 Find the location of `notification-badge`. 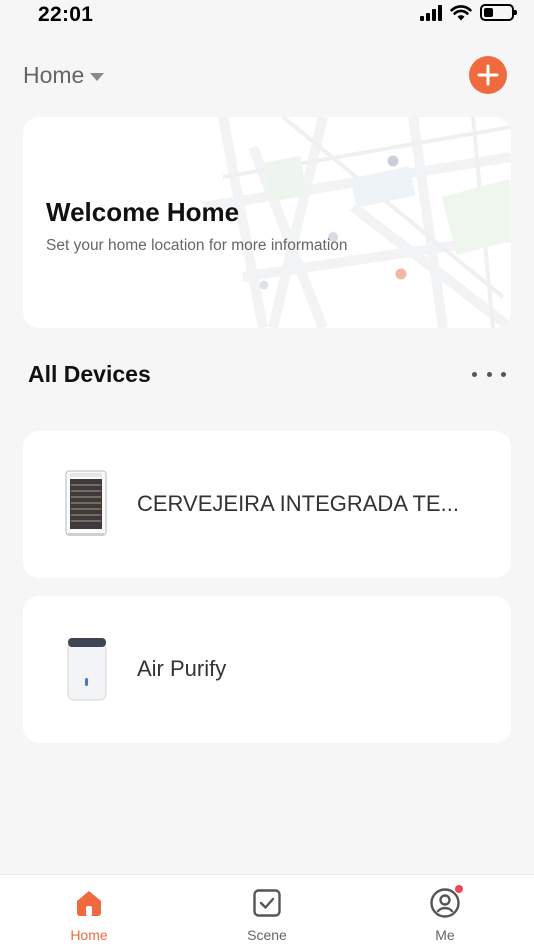

notification-badge is located at coordinates (459, 889).